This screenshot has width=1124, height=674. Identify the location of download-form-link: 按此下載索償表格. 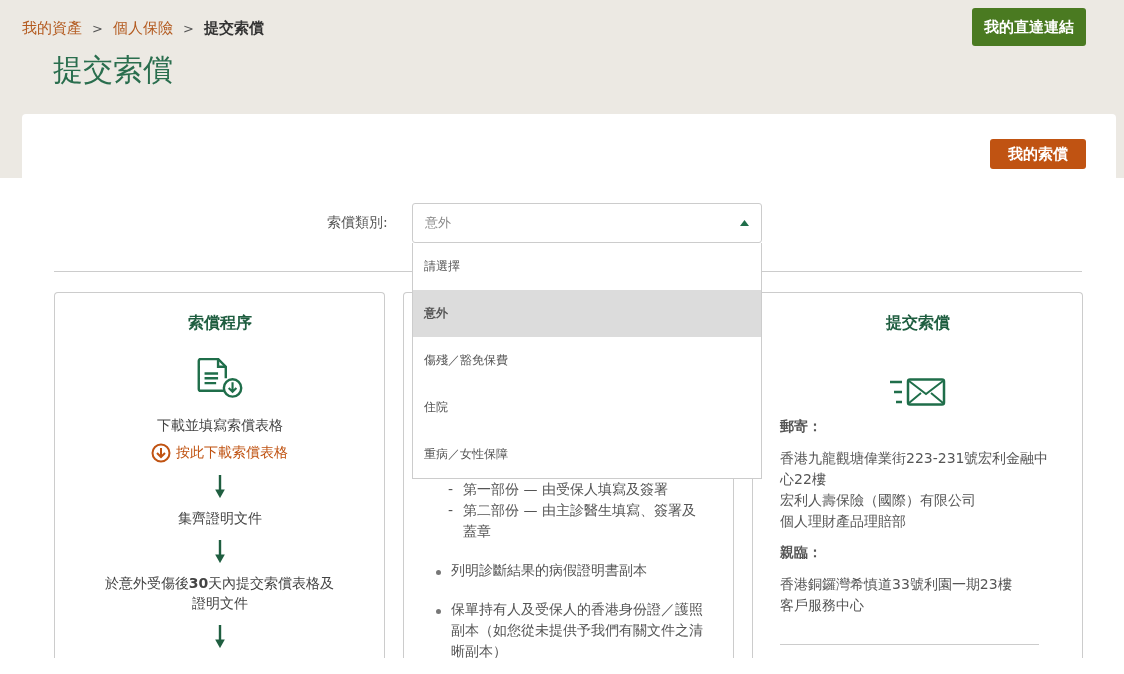
(219, 452).